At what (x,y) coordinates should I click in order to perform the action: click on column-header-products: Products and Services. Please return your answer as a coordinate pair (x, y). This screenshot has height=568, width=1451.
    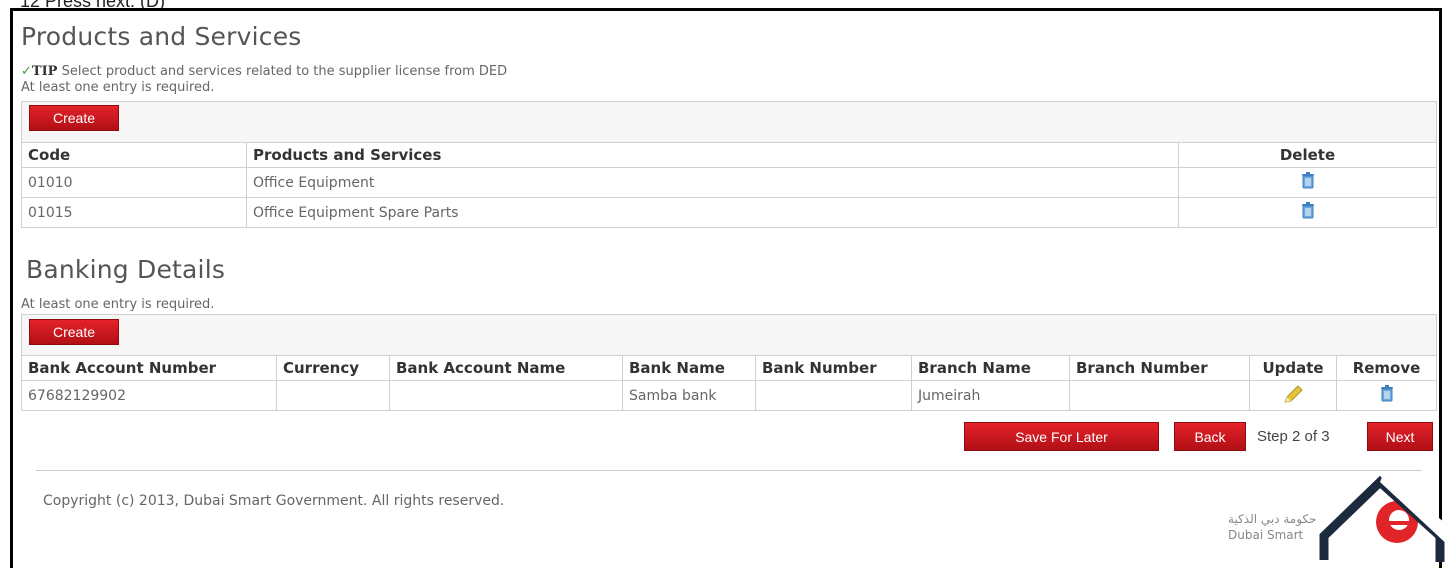
    Looking at the image, I should click on (712, 155).